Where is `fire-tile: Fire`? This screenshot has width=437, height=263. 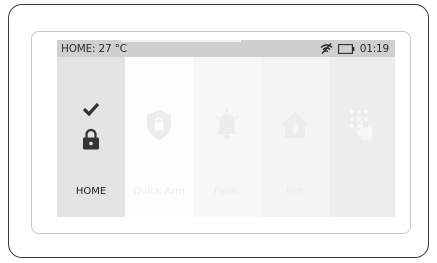
fire-tile: Fire is located at coordinates (295, 137).